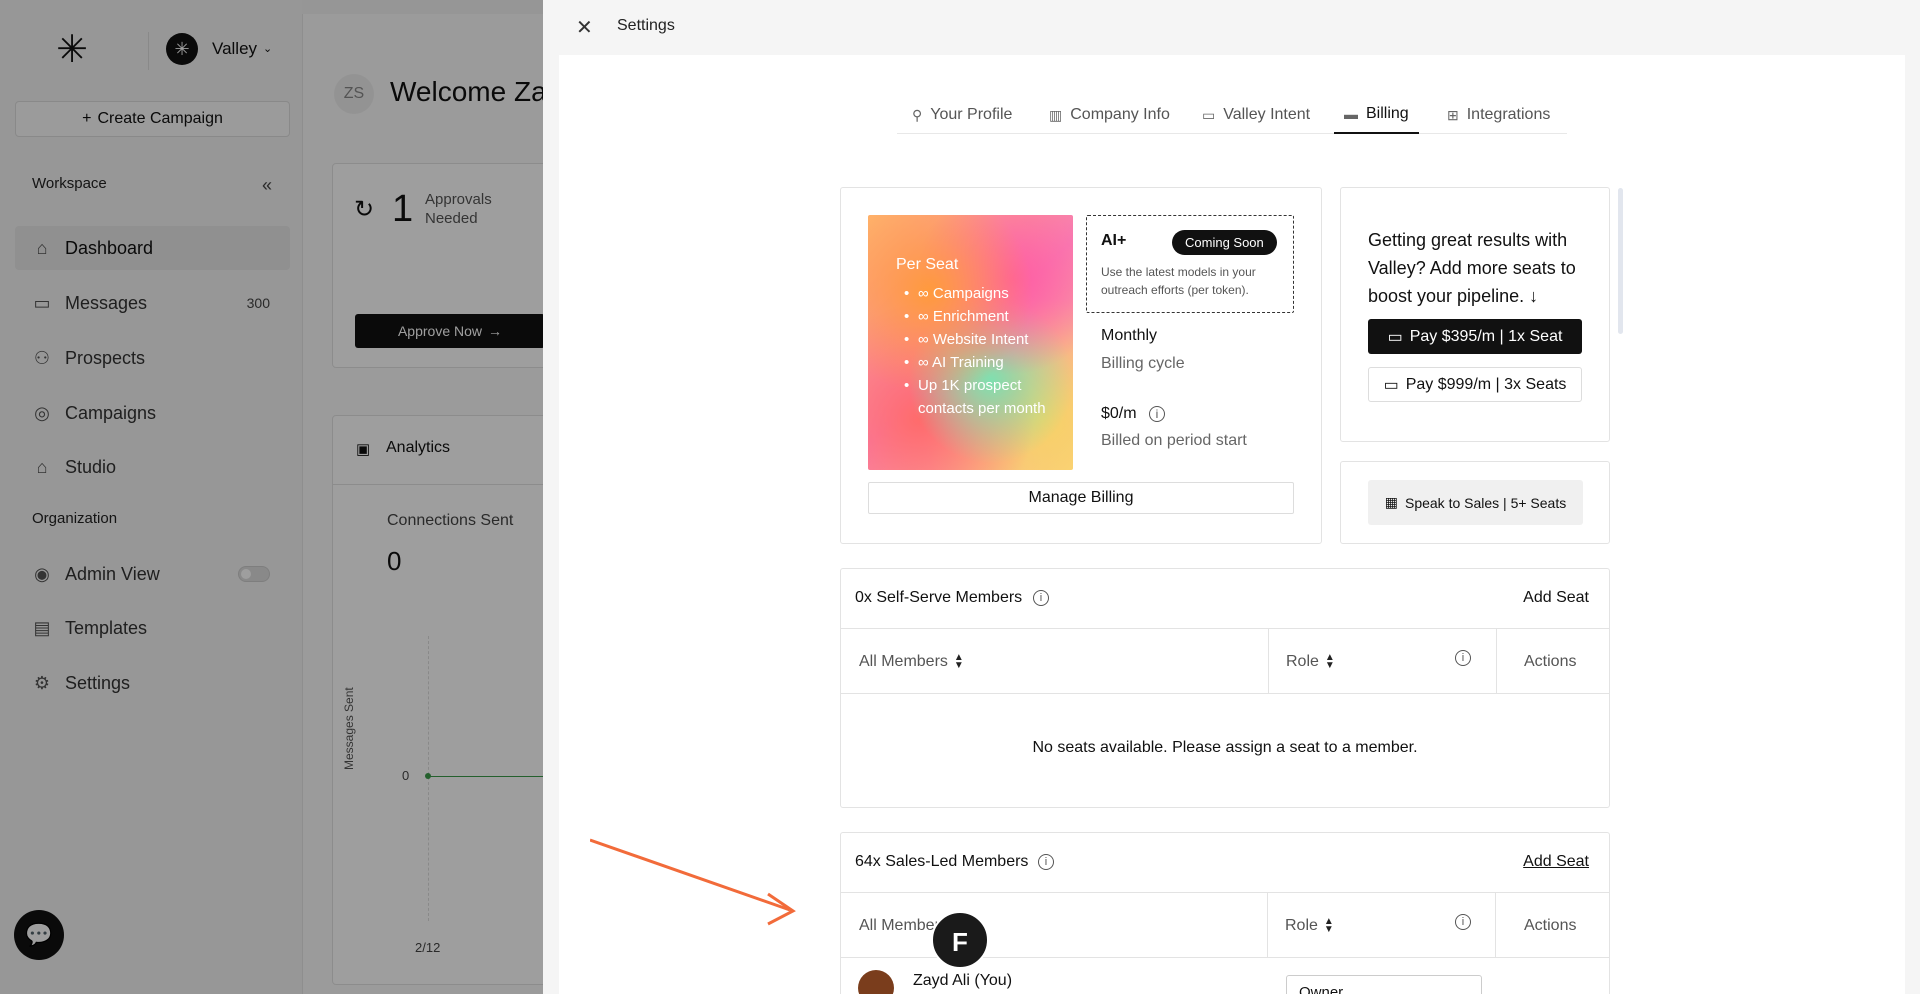  Describe the element at coordinates (1224, 242) in the screenshot. I see `coming-soon-badge: Coming Soon` at that location.